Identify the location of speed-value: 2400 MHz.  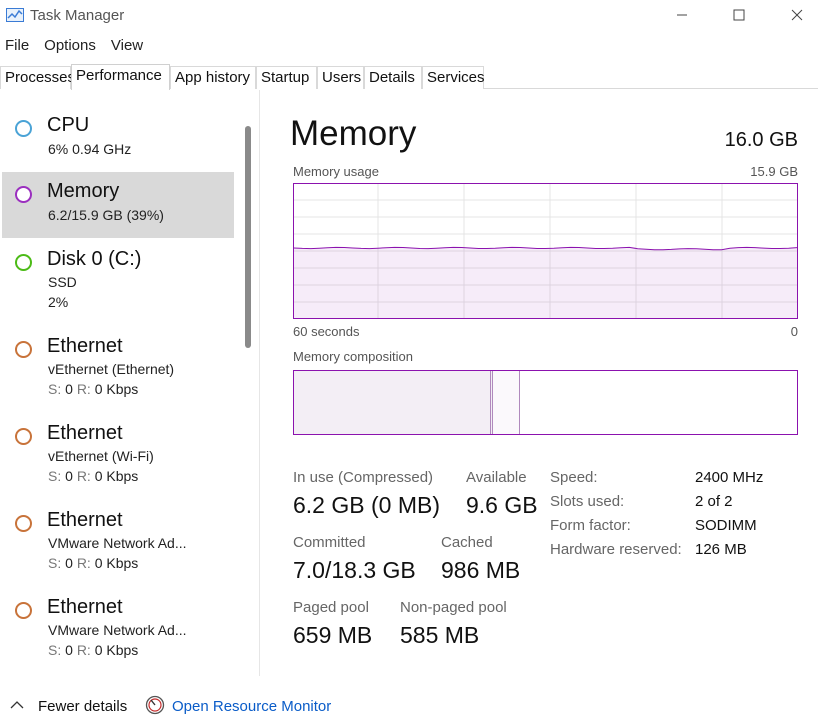
(729, 477).